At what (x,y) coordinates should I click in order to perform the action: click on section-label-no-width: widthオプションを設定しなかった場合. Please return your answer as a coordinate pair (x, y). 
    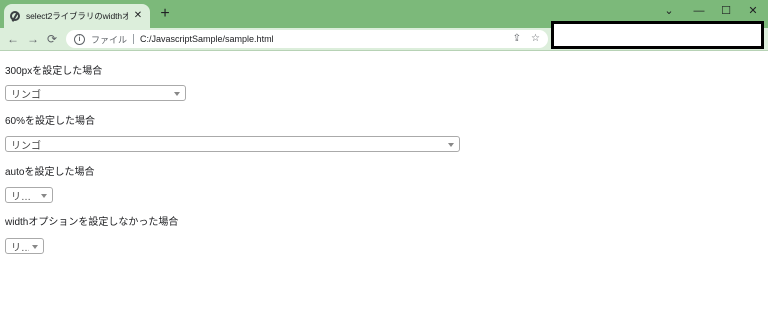
    Looking at the image, I should click on (92, 222).